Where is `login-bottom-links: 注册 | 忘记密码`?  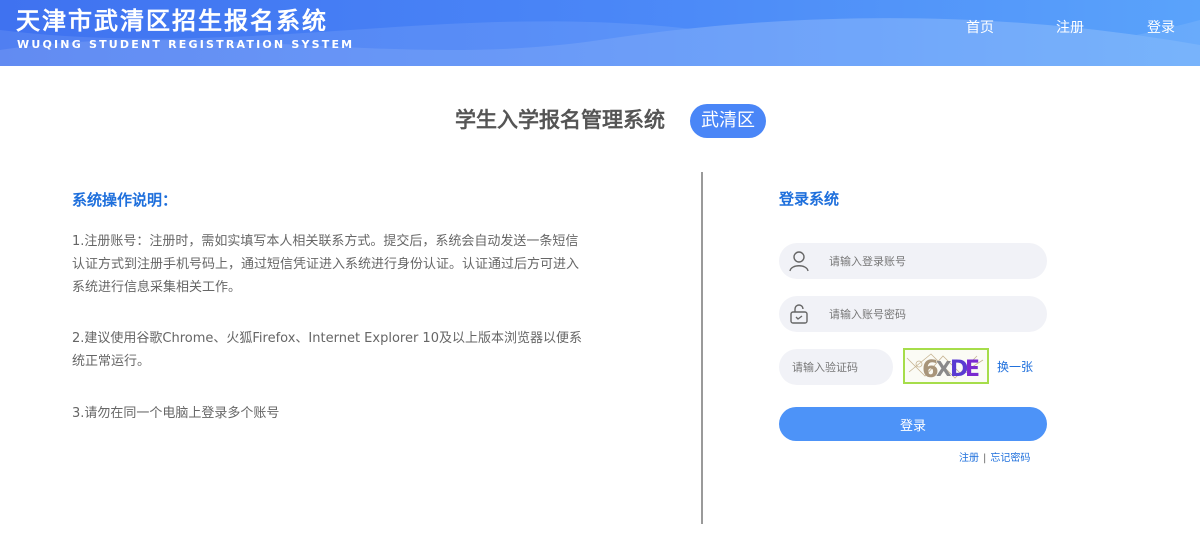 login-bottom-links: 注册 | 忘记密码 is located at coordinates (994, 459).